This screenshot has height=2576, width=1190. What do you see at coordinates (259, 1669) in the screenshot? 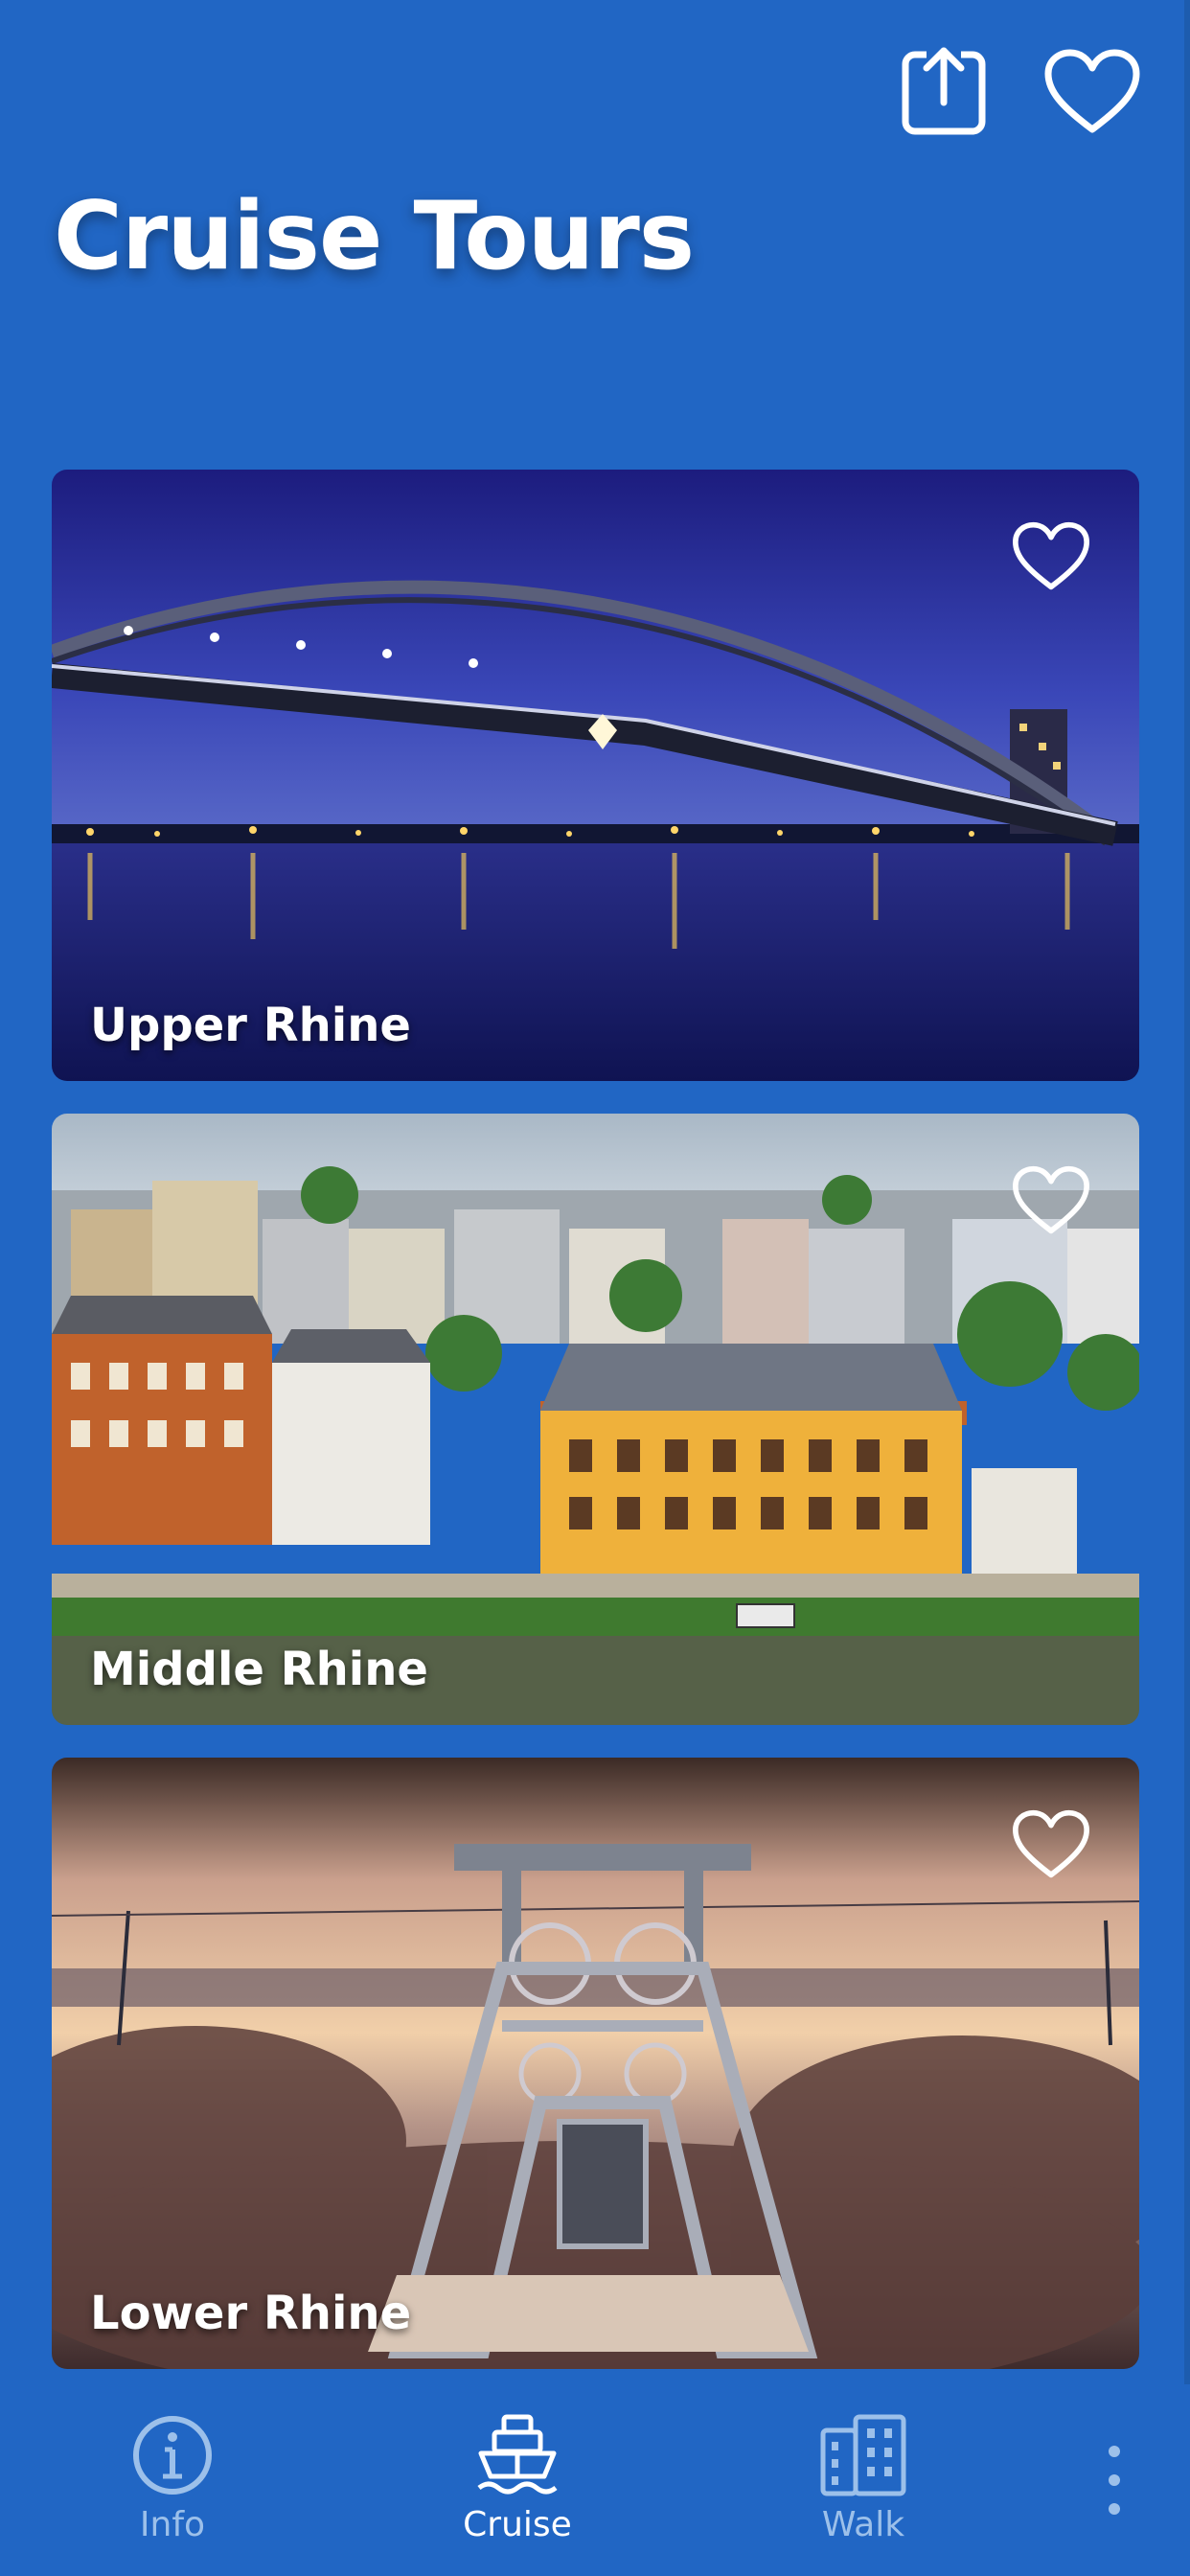
I see `tour-label: Middle Rhine` at bounding box center [259, 1669].